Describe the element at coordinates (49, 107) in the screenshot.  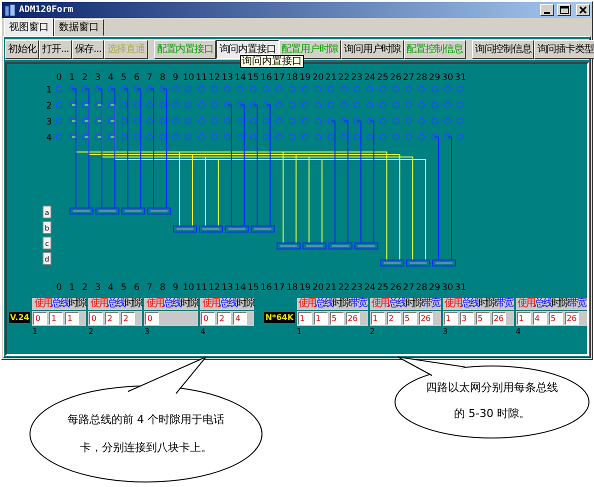
I see `row-label: 2` at that location.